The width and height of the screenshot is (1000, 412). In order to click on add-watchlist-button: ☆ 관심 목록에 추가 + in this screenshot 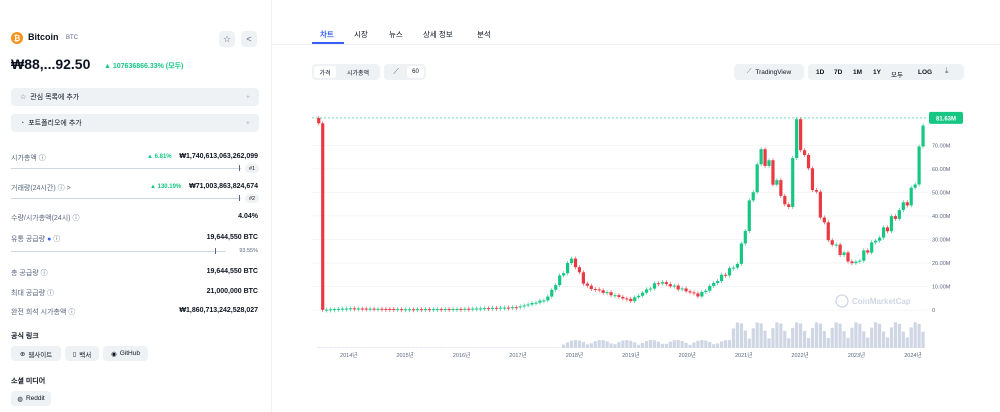, I will do `click(135, 97)`.